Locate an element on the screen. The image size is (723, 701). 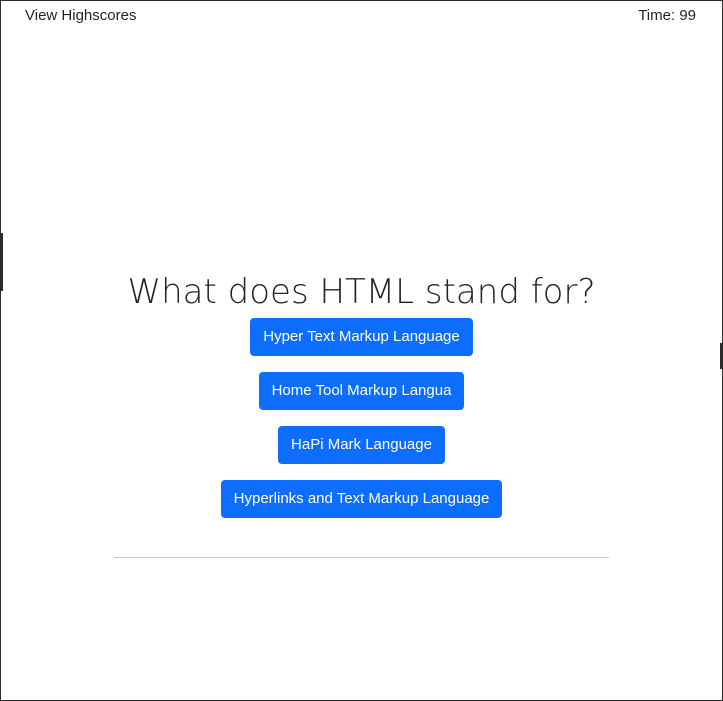
answer-button-4: Hyperlinks and Text Markup Language is located at coordinates (361, 499).